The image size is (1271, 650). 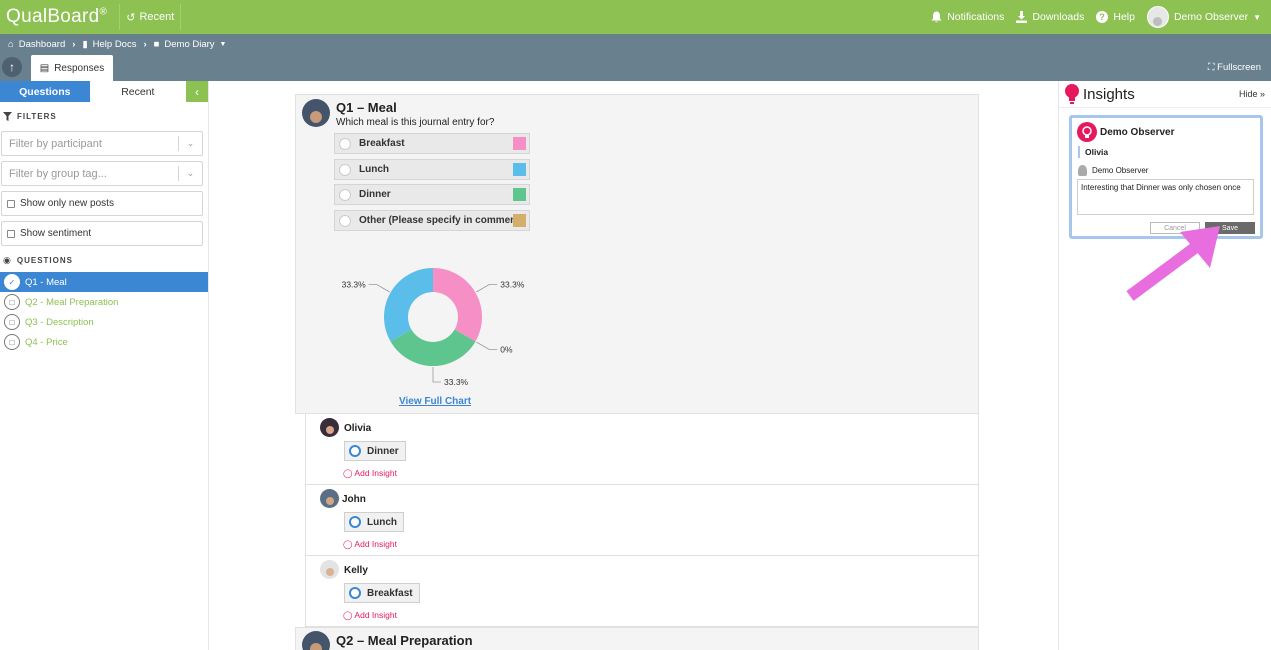 What do you see at coordinates (382, 593) in the screenshot?
I see `answer-pill: Breakfast` at bounding box center [382, 593].